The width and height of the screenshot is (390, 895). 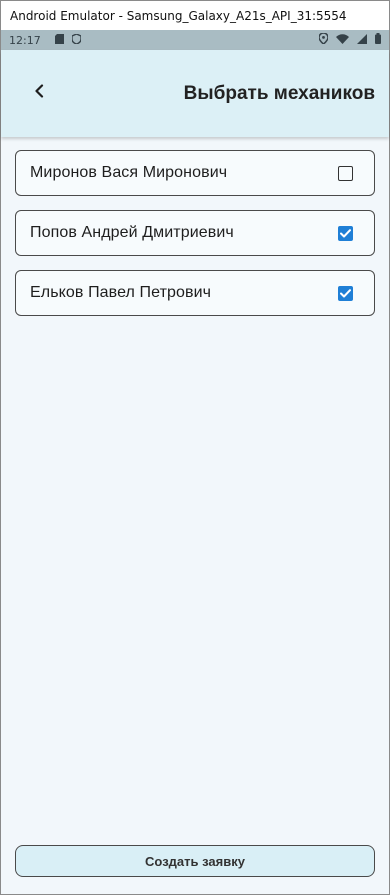 I want to click on mechanic-item: Ельков Павел Петрович, so click(x=195, y=293).